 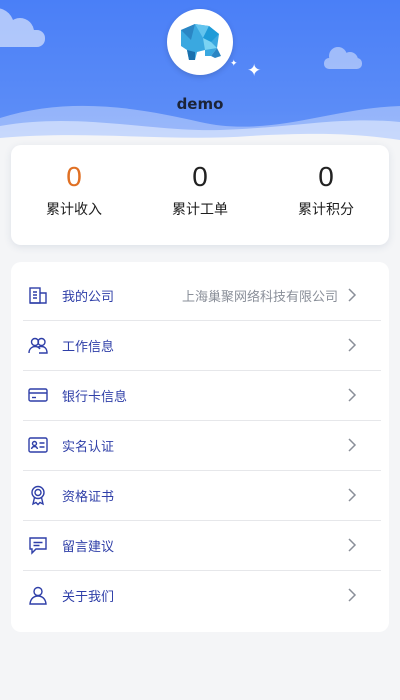 I want to click on elephant-logo-icon, so click(x=201, y=42).